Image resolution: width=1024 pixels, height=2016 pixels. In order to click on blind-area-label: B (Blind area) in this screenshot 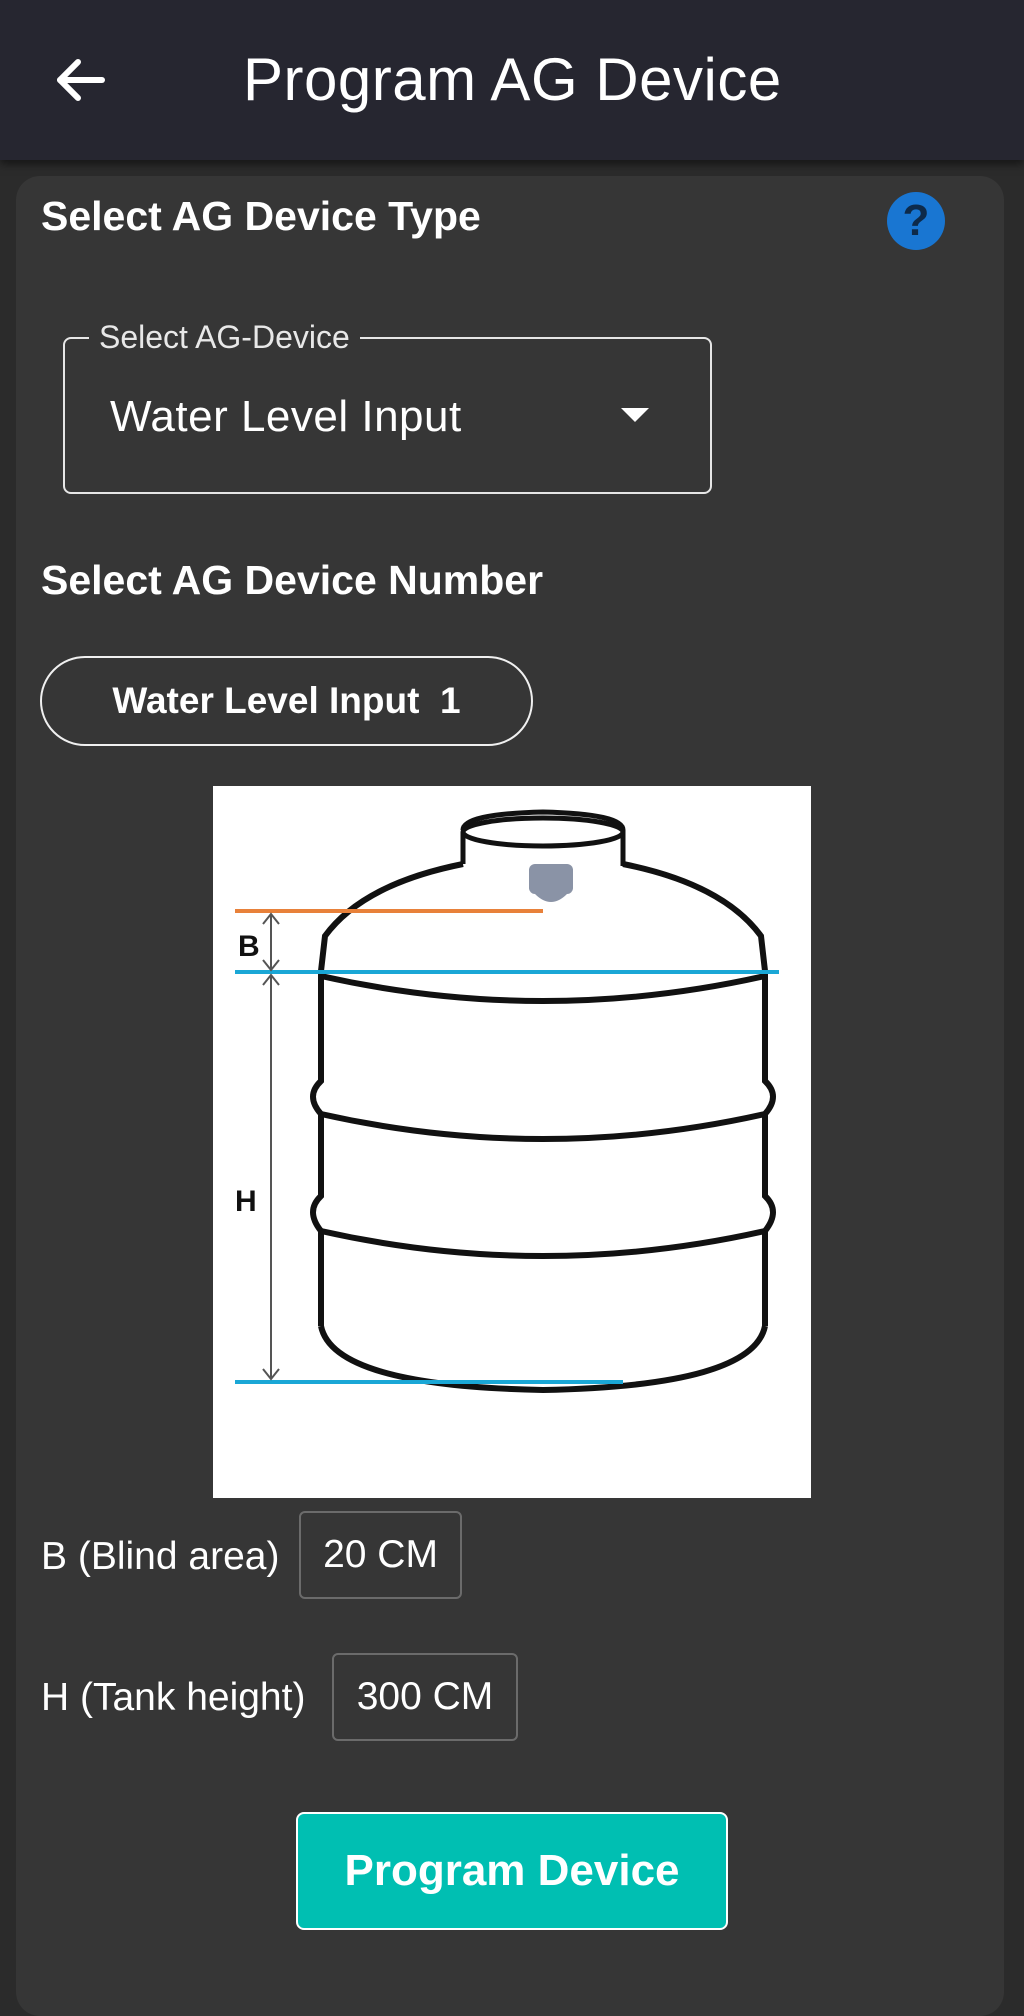, I will do `click(160, 1556)`.